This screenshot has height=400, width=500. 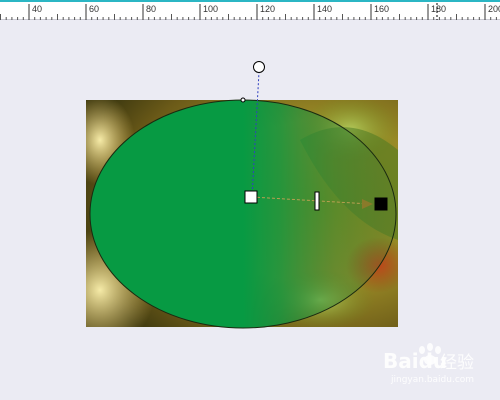 What do you see at coordinates (381, 9) in the screenshot?
I see `ruler-tick-label: 160` at bounding box center [381, 9].